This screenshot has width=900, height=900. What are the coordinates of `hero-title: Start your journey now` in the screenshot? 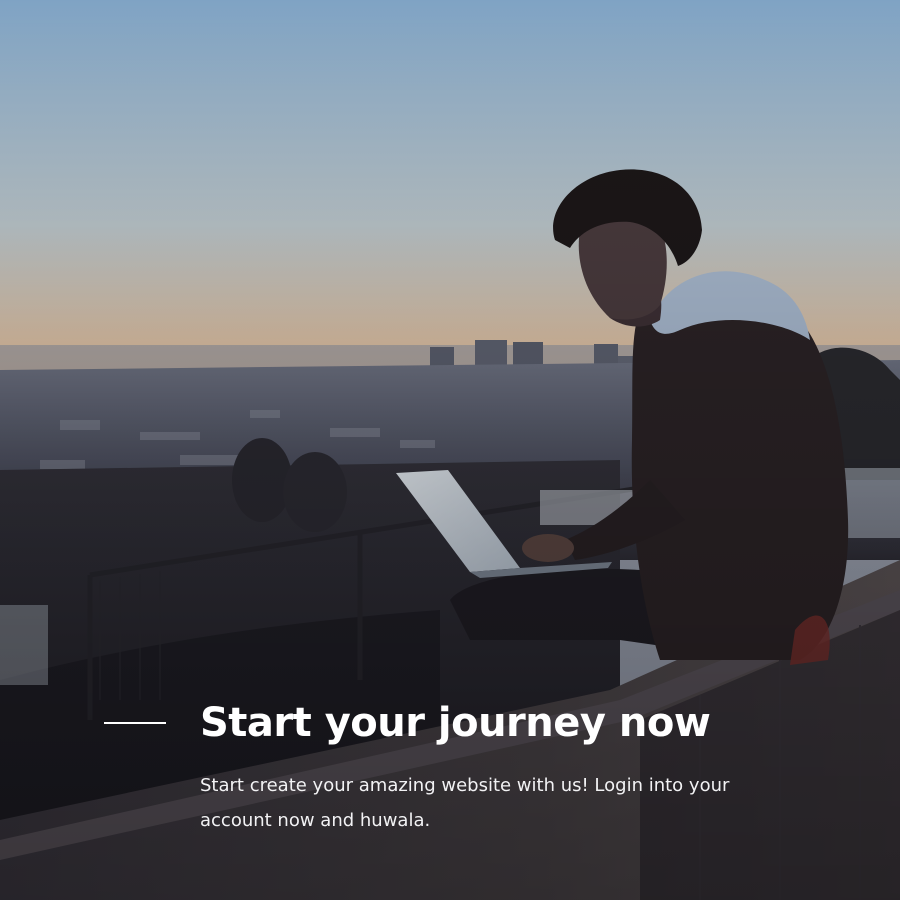 It's located at (455, 723).